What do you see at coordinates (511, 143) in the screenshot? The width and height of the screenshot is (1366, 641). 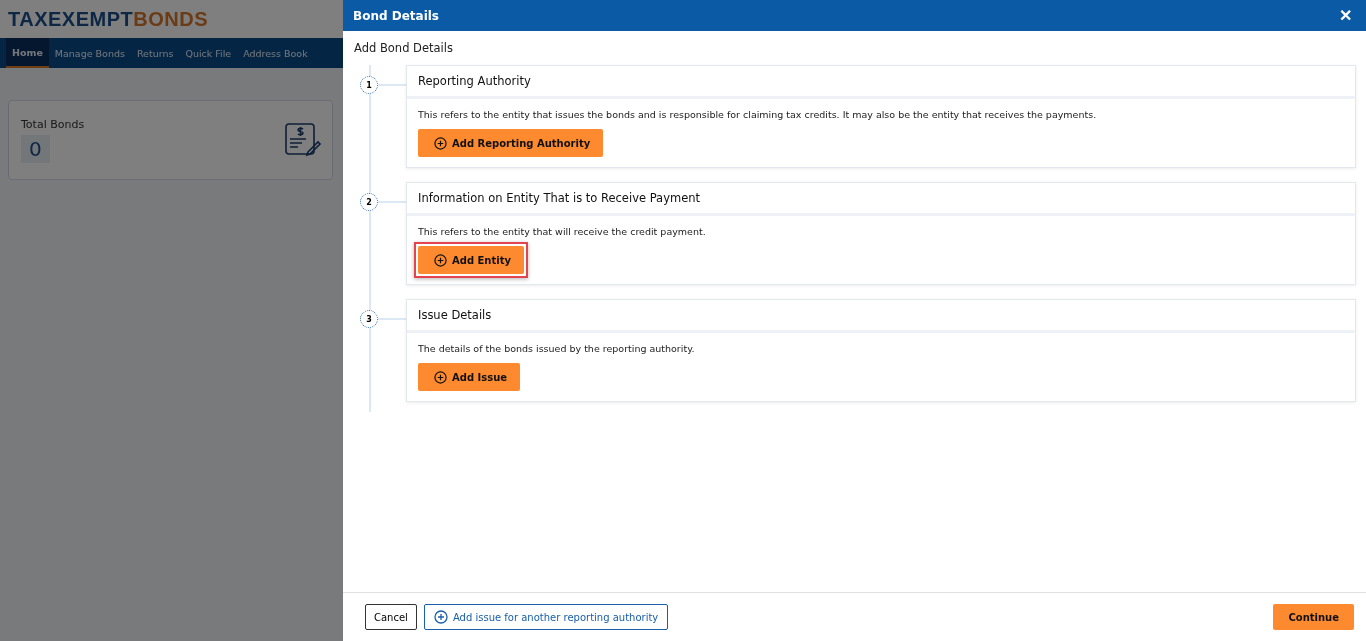 I see `add-button: Add Reporting Authority` at bounding box center [511, 143].